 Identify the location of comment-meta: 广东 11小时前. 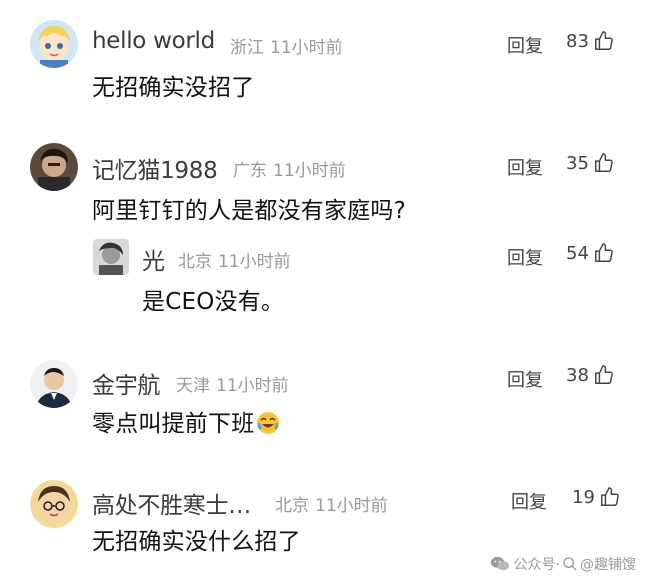
(289, 168).